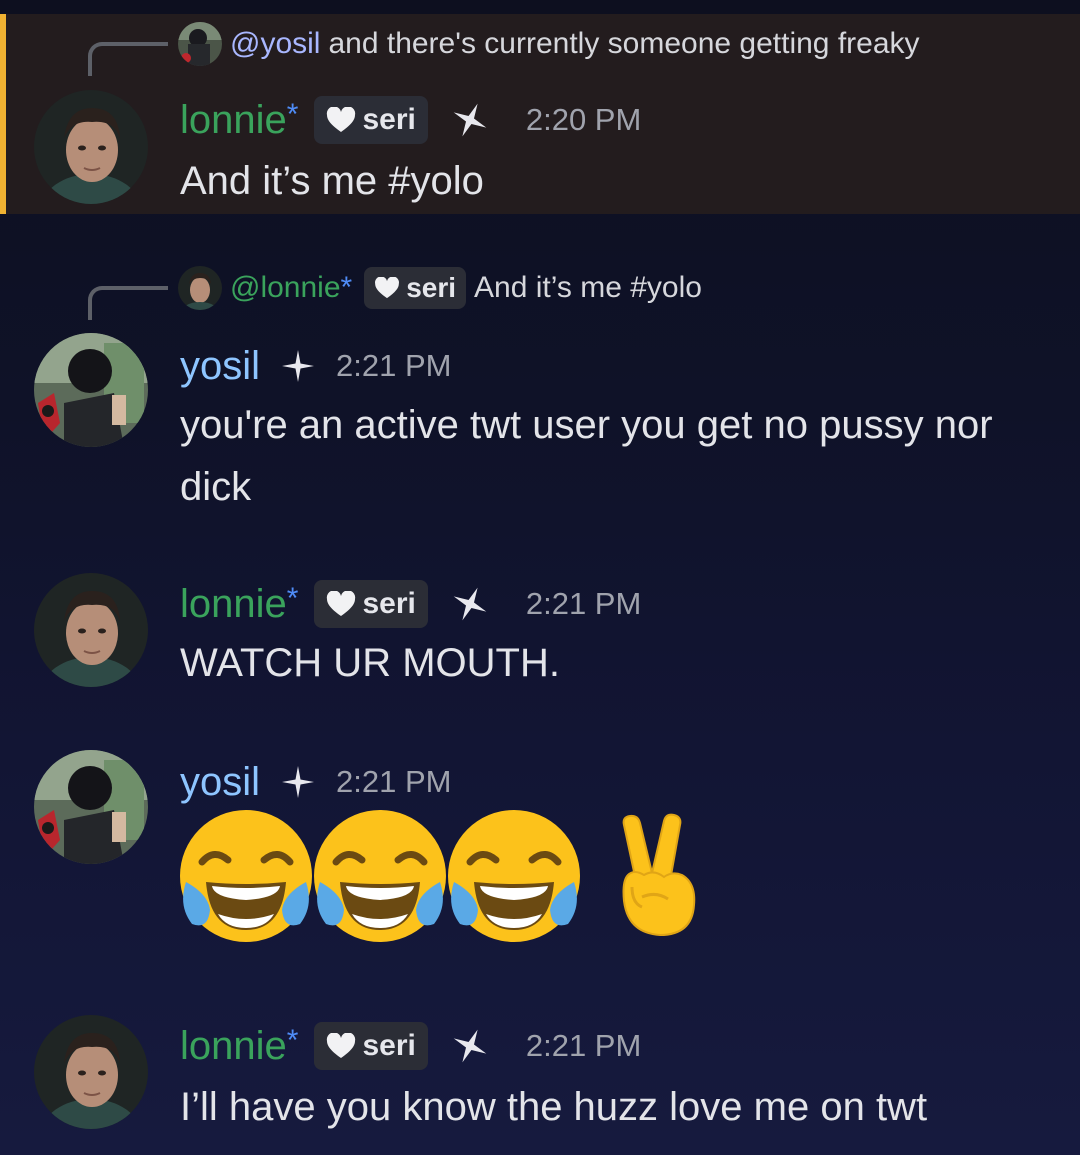 The image size is (1080, 1155). I want to click on message-content: And it’s me #yolo, so click(332, 181).